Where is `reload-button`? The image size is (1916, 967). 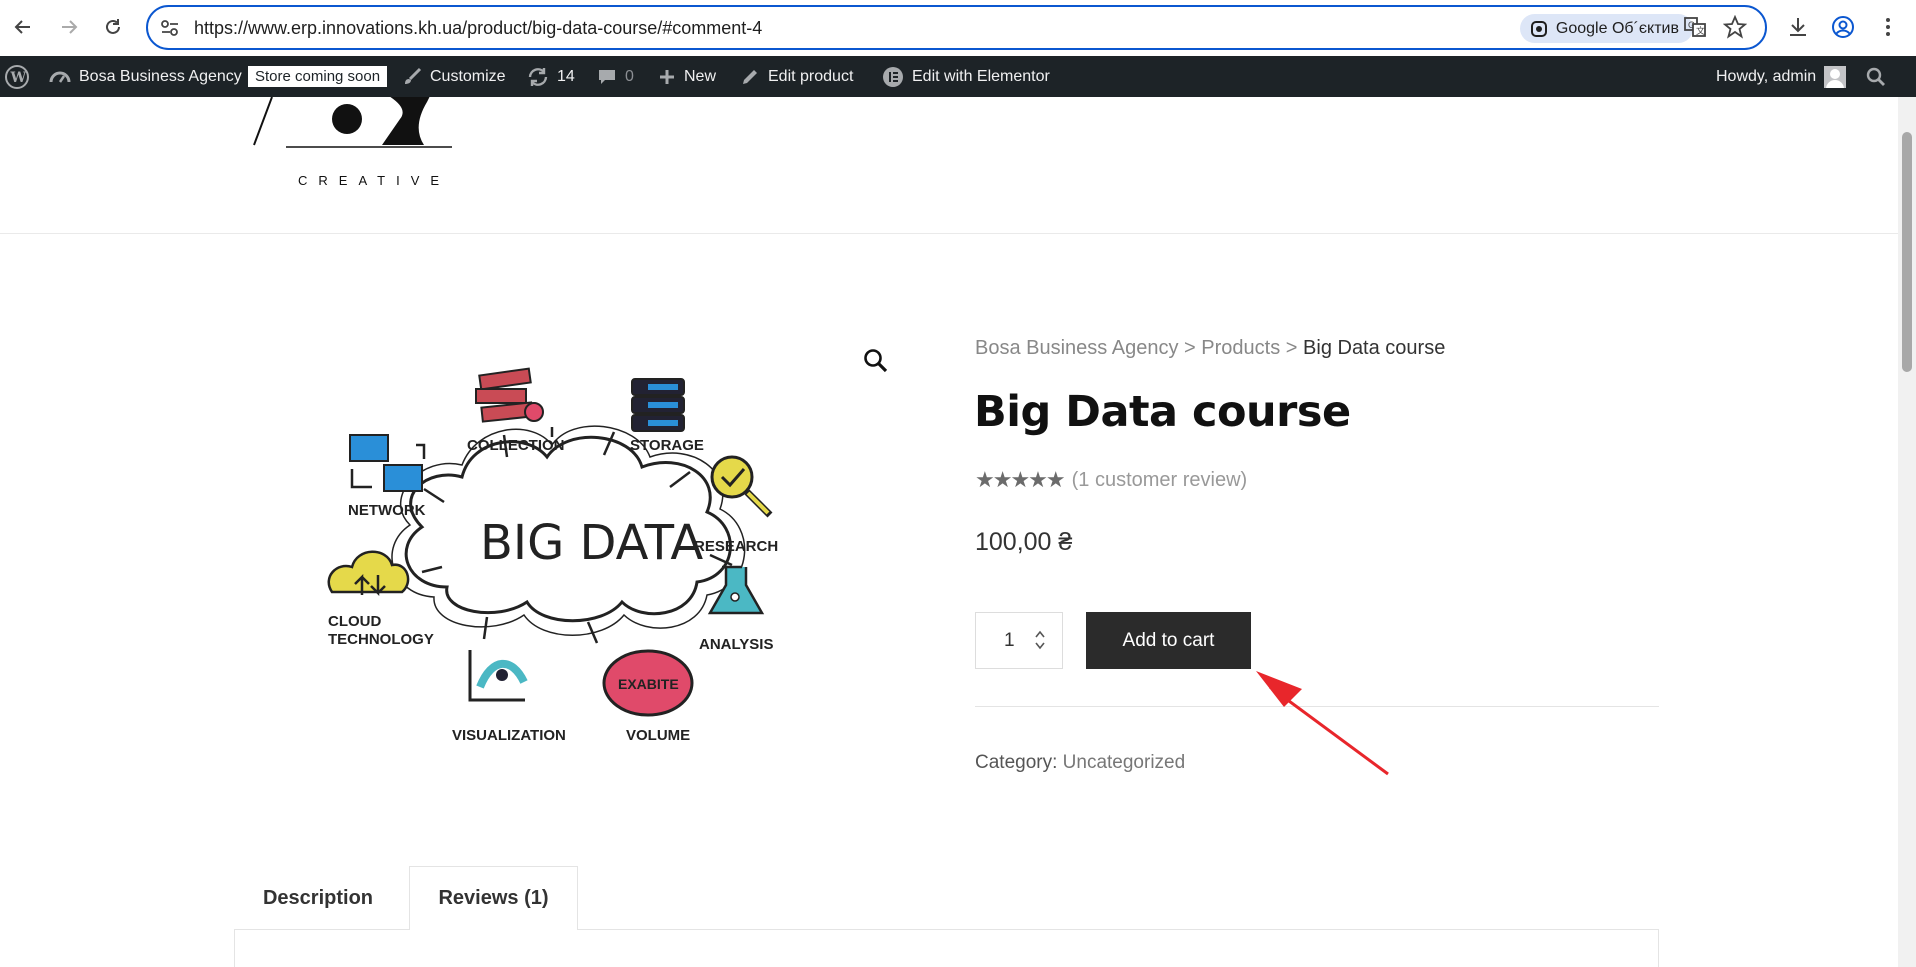
reload-button is located at coordinates (113, 27).